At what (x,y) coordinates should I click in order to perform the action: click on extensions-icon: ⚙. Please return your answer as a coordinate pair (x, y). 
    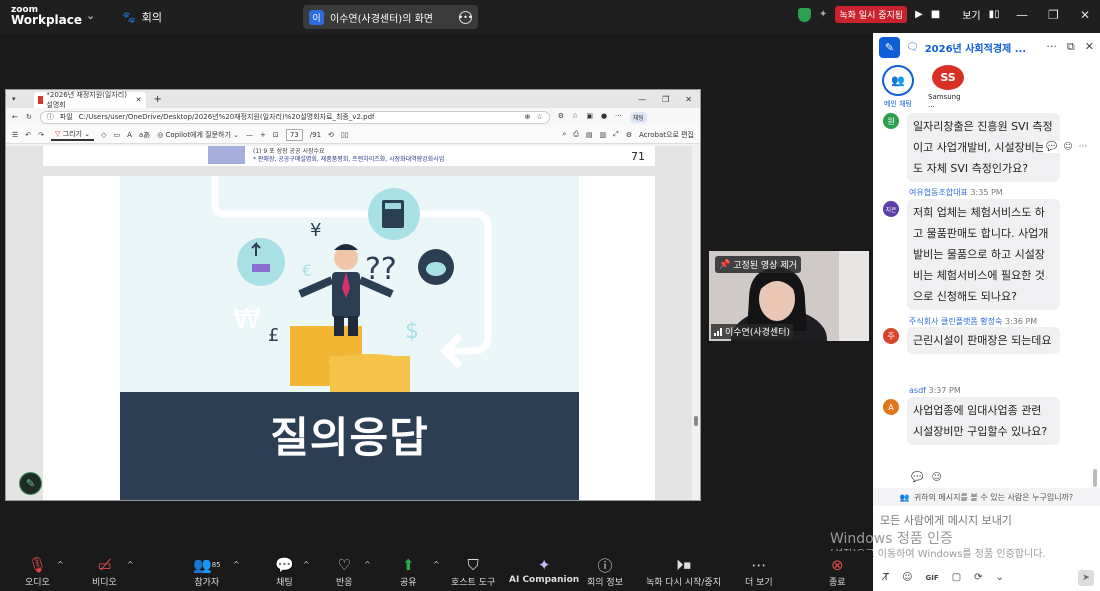
    Looking at the image, I should click on (561, 117).